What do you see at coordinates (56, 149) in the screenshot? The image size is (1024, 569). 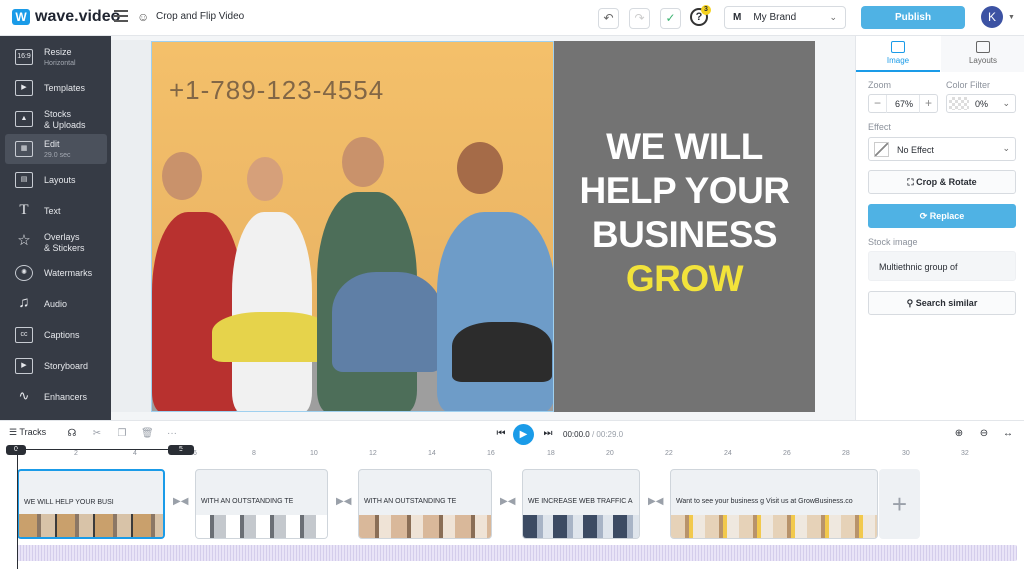 I see `sidebar-item-edit: ▦ Edit 29.0 sec` at bounding box center [56, 149].